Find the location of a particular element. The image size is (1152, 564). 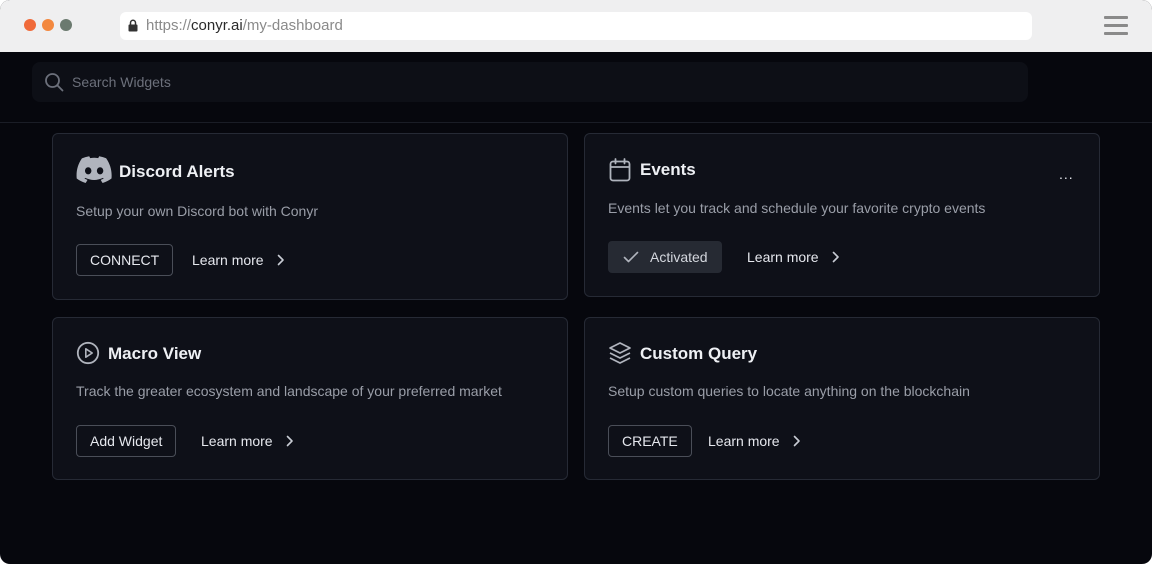

card-description: Setup your own Discord bot with Conyr is located at coordinates (197, 211).